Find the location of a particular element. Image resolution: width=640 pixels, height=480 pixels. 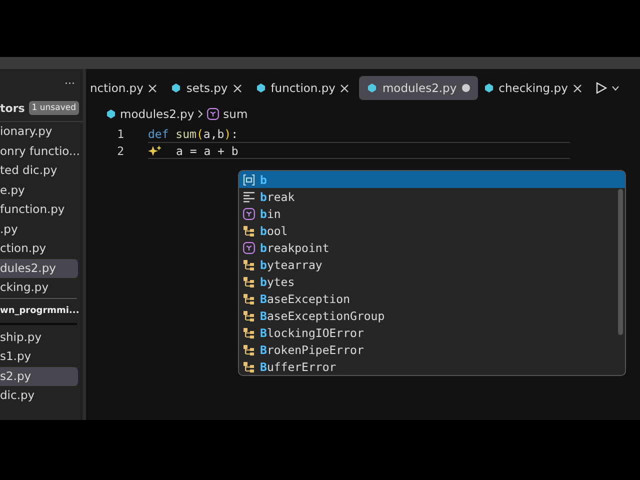

file-item: dic.py is located at coordinates (39, 396).